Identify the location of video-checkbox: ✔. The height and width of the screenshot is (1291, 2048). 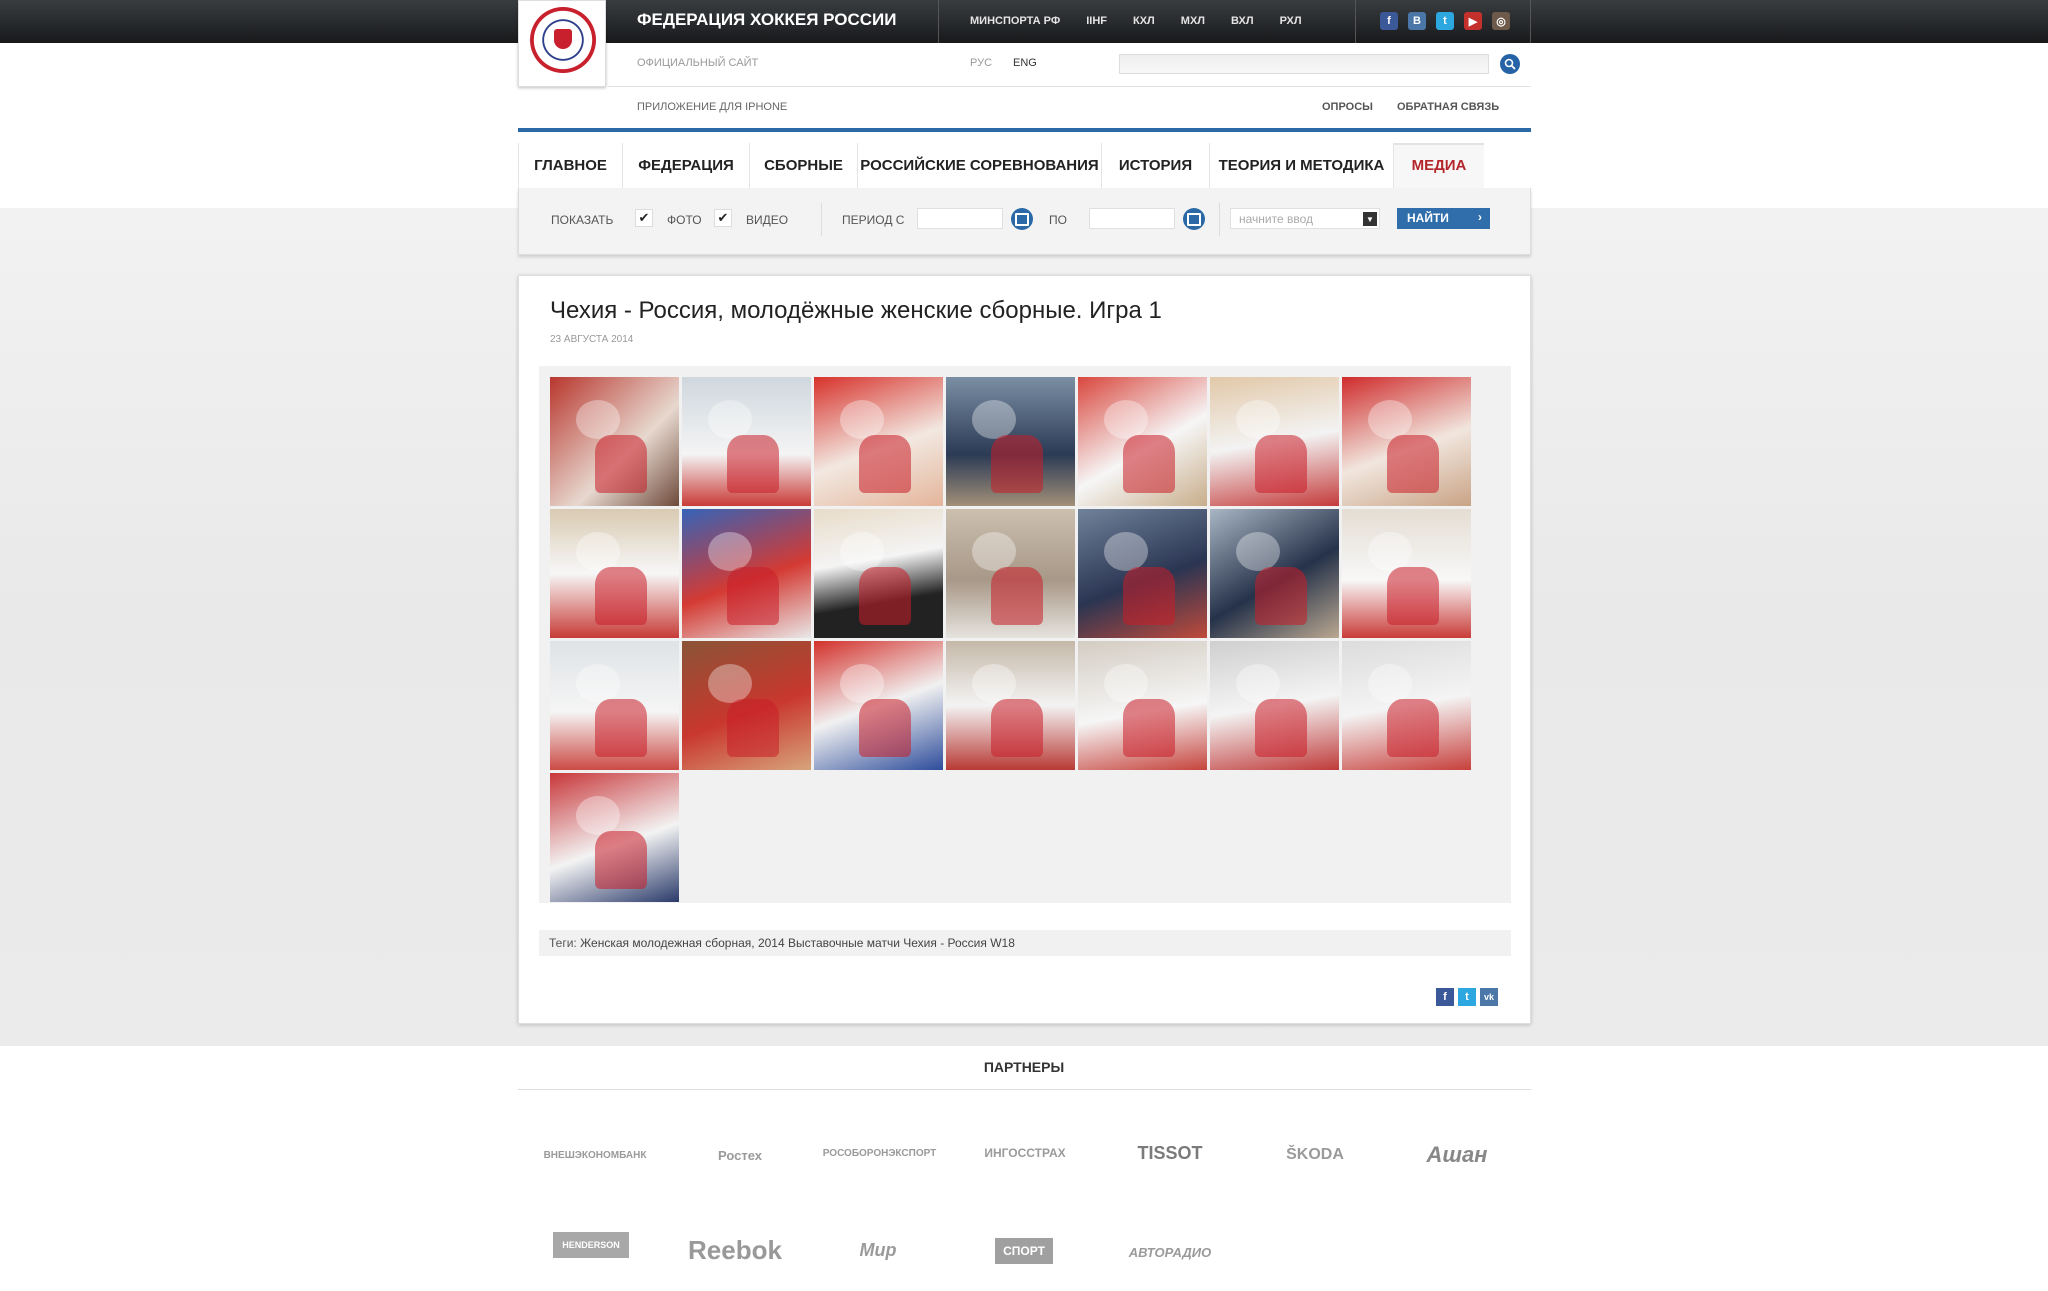
(723, 218).